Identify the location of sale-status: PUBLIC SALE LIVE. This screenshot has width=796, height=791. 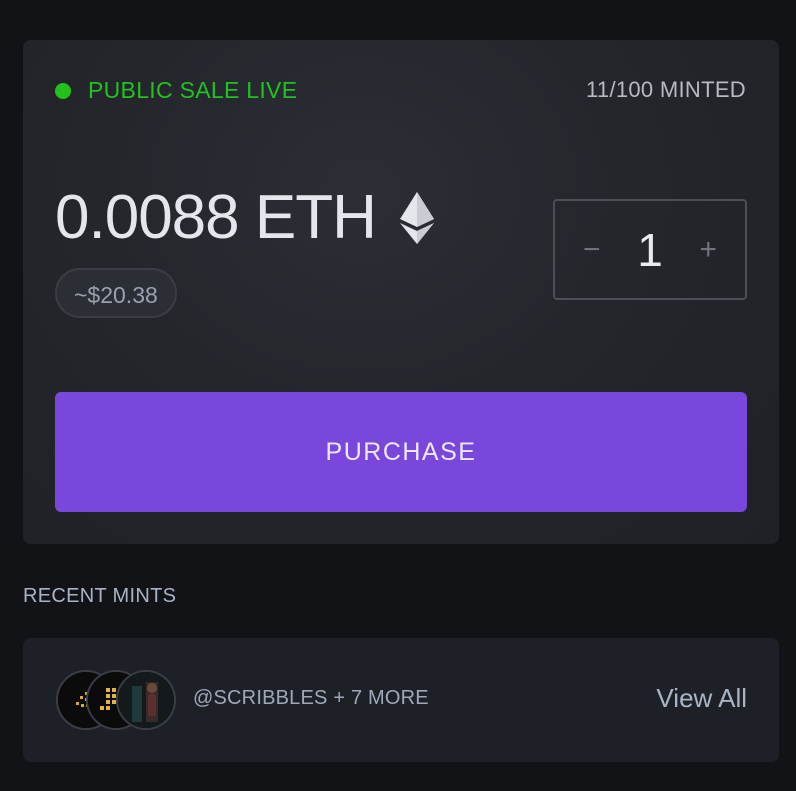
(176, 90).